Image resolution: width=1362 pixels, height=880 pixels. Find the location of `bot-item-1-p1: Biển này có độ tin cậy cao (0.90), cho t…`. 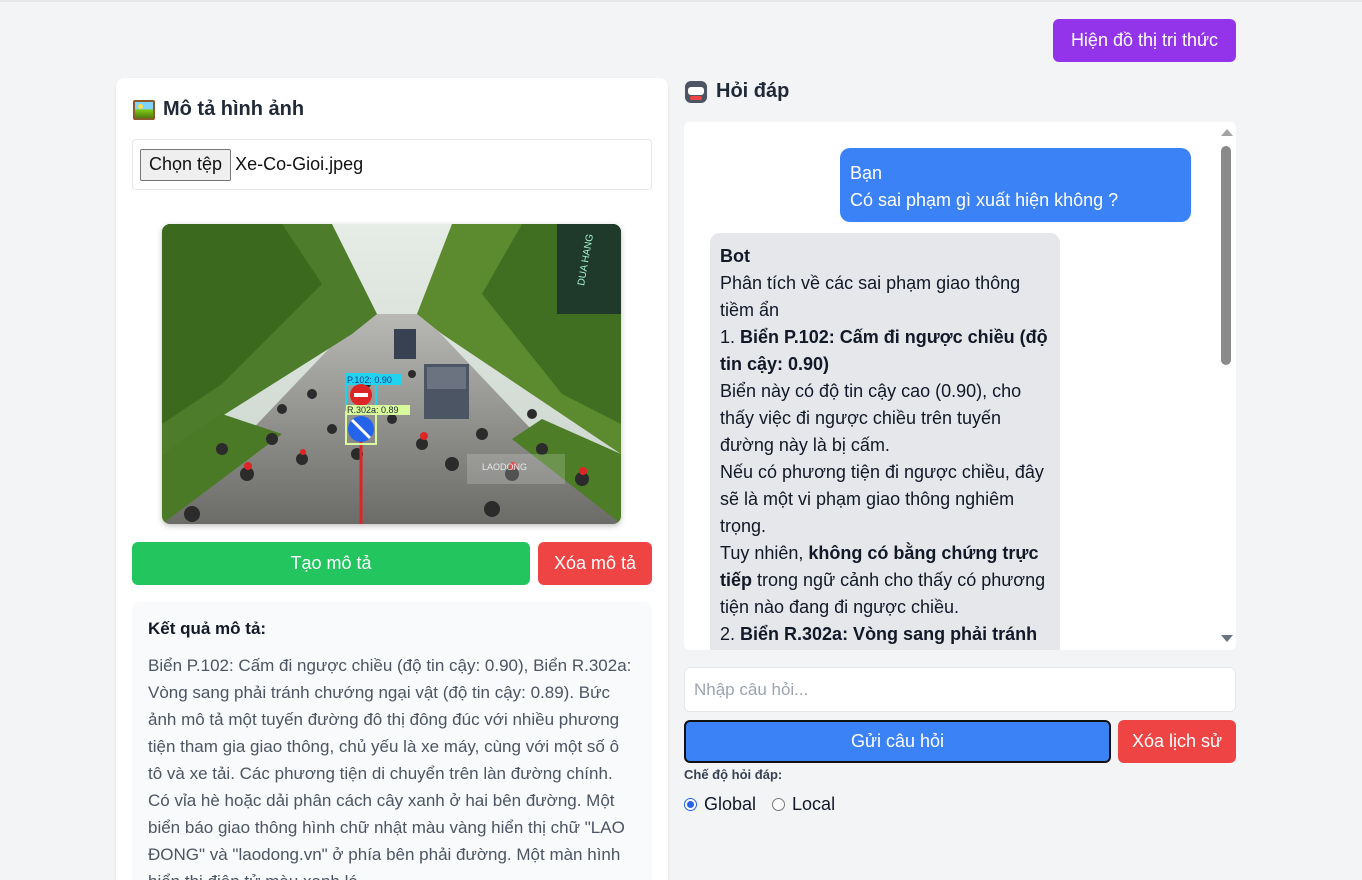

bot-item-1-p1: Biển này có độ tin cậy cao (0.90), cho t… is located at coordinates (871, 418).